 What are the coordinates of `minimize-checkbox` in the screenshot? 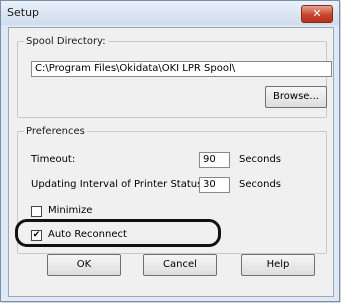 It's located at (36, 211).